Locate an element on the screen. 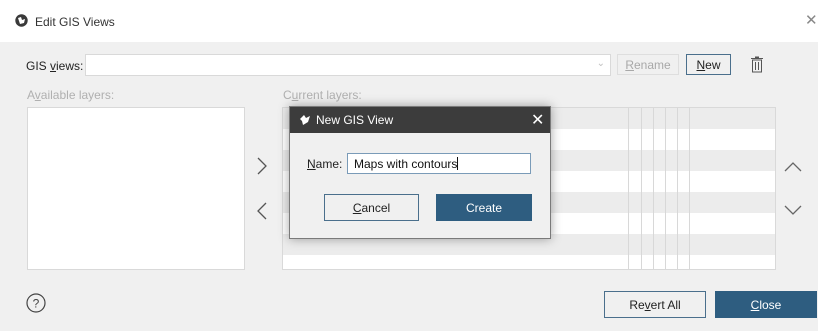 The width and height of the screenshot is (818, 331). gis-views-select: ⌄ is located at coordinates (348, 65).